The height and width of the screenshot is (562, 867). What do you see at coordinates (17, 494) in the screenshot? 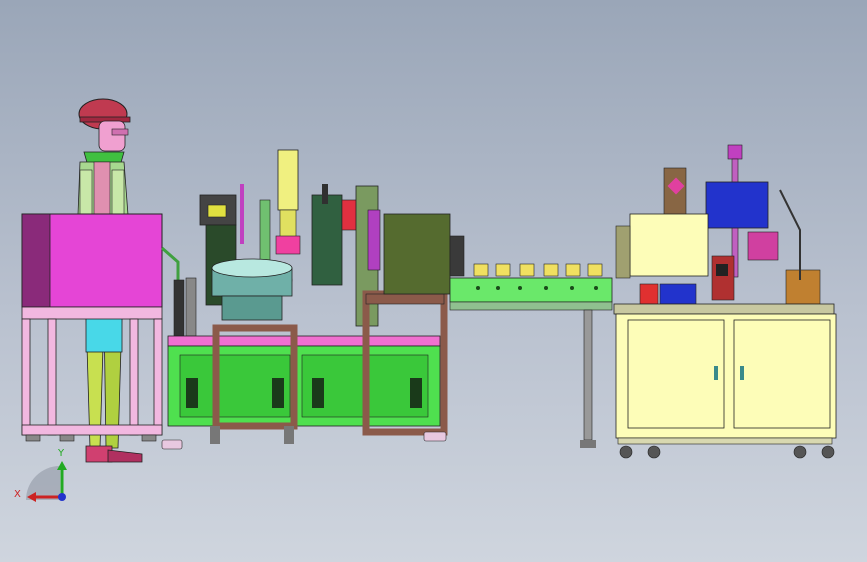
I see `x-axis-label: X` at bounding box center [17, 494].